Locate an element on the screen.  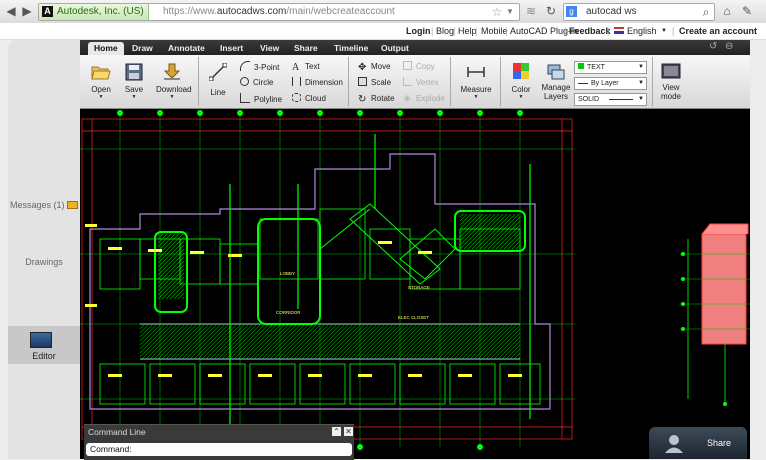
back-icon: ◀ is located at coordinates (11, 11).